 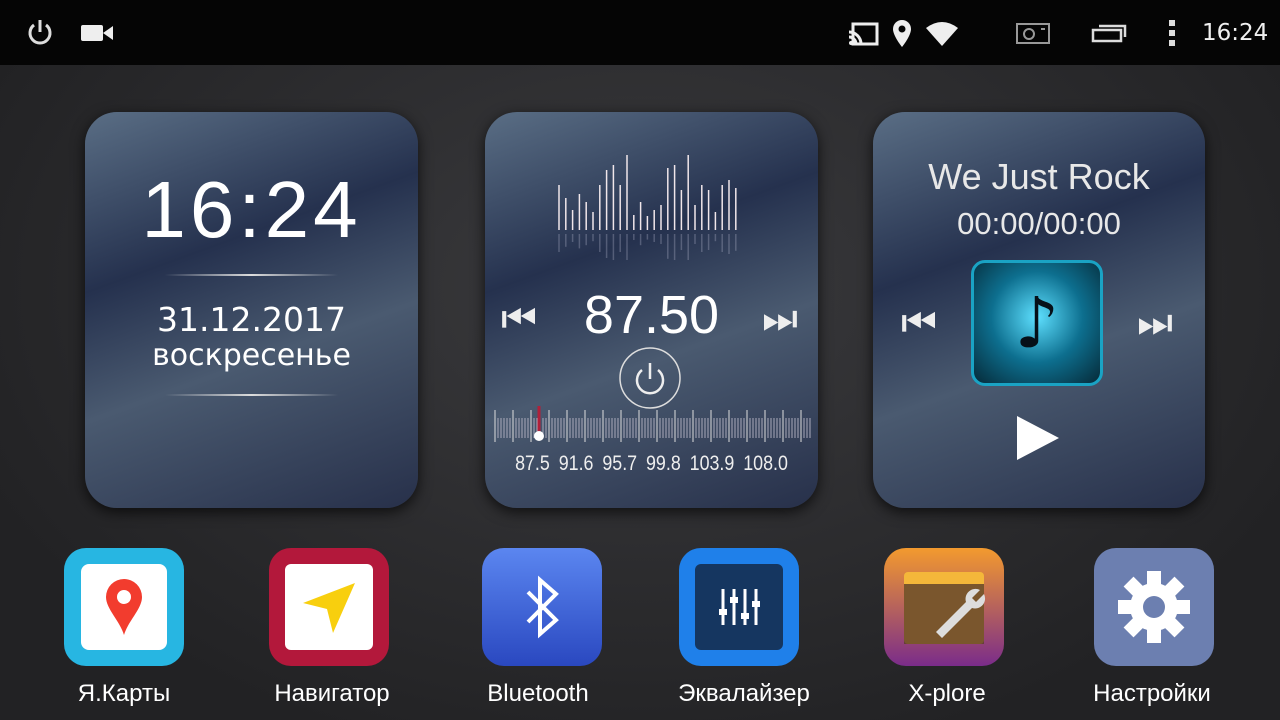 I want to click on cast-icon, so click(x=864, y=34).